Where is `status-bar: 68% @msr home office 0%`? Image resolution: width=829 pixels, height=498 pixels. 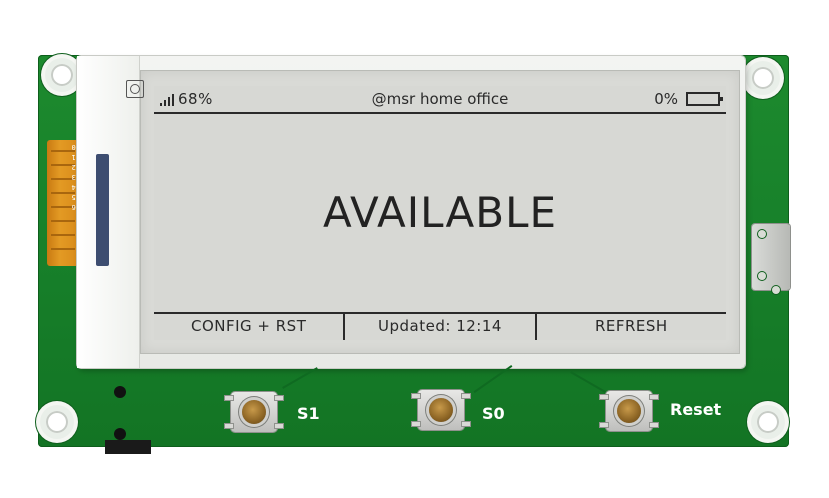 status-bar: 68% @msr home office 0% is located at coordinates (440, 100).